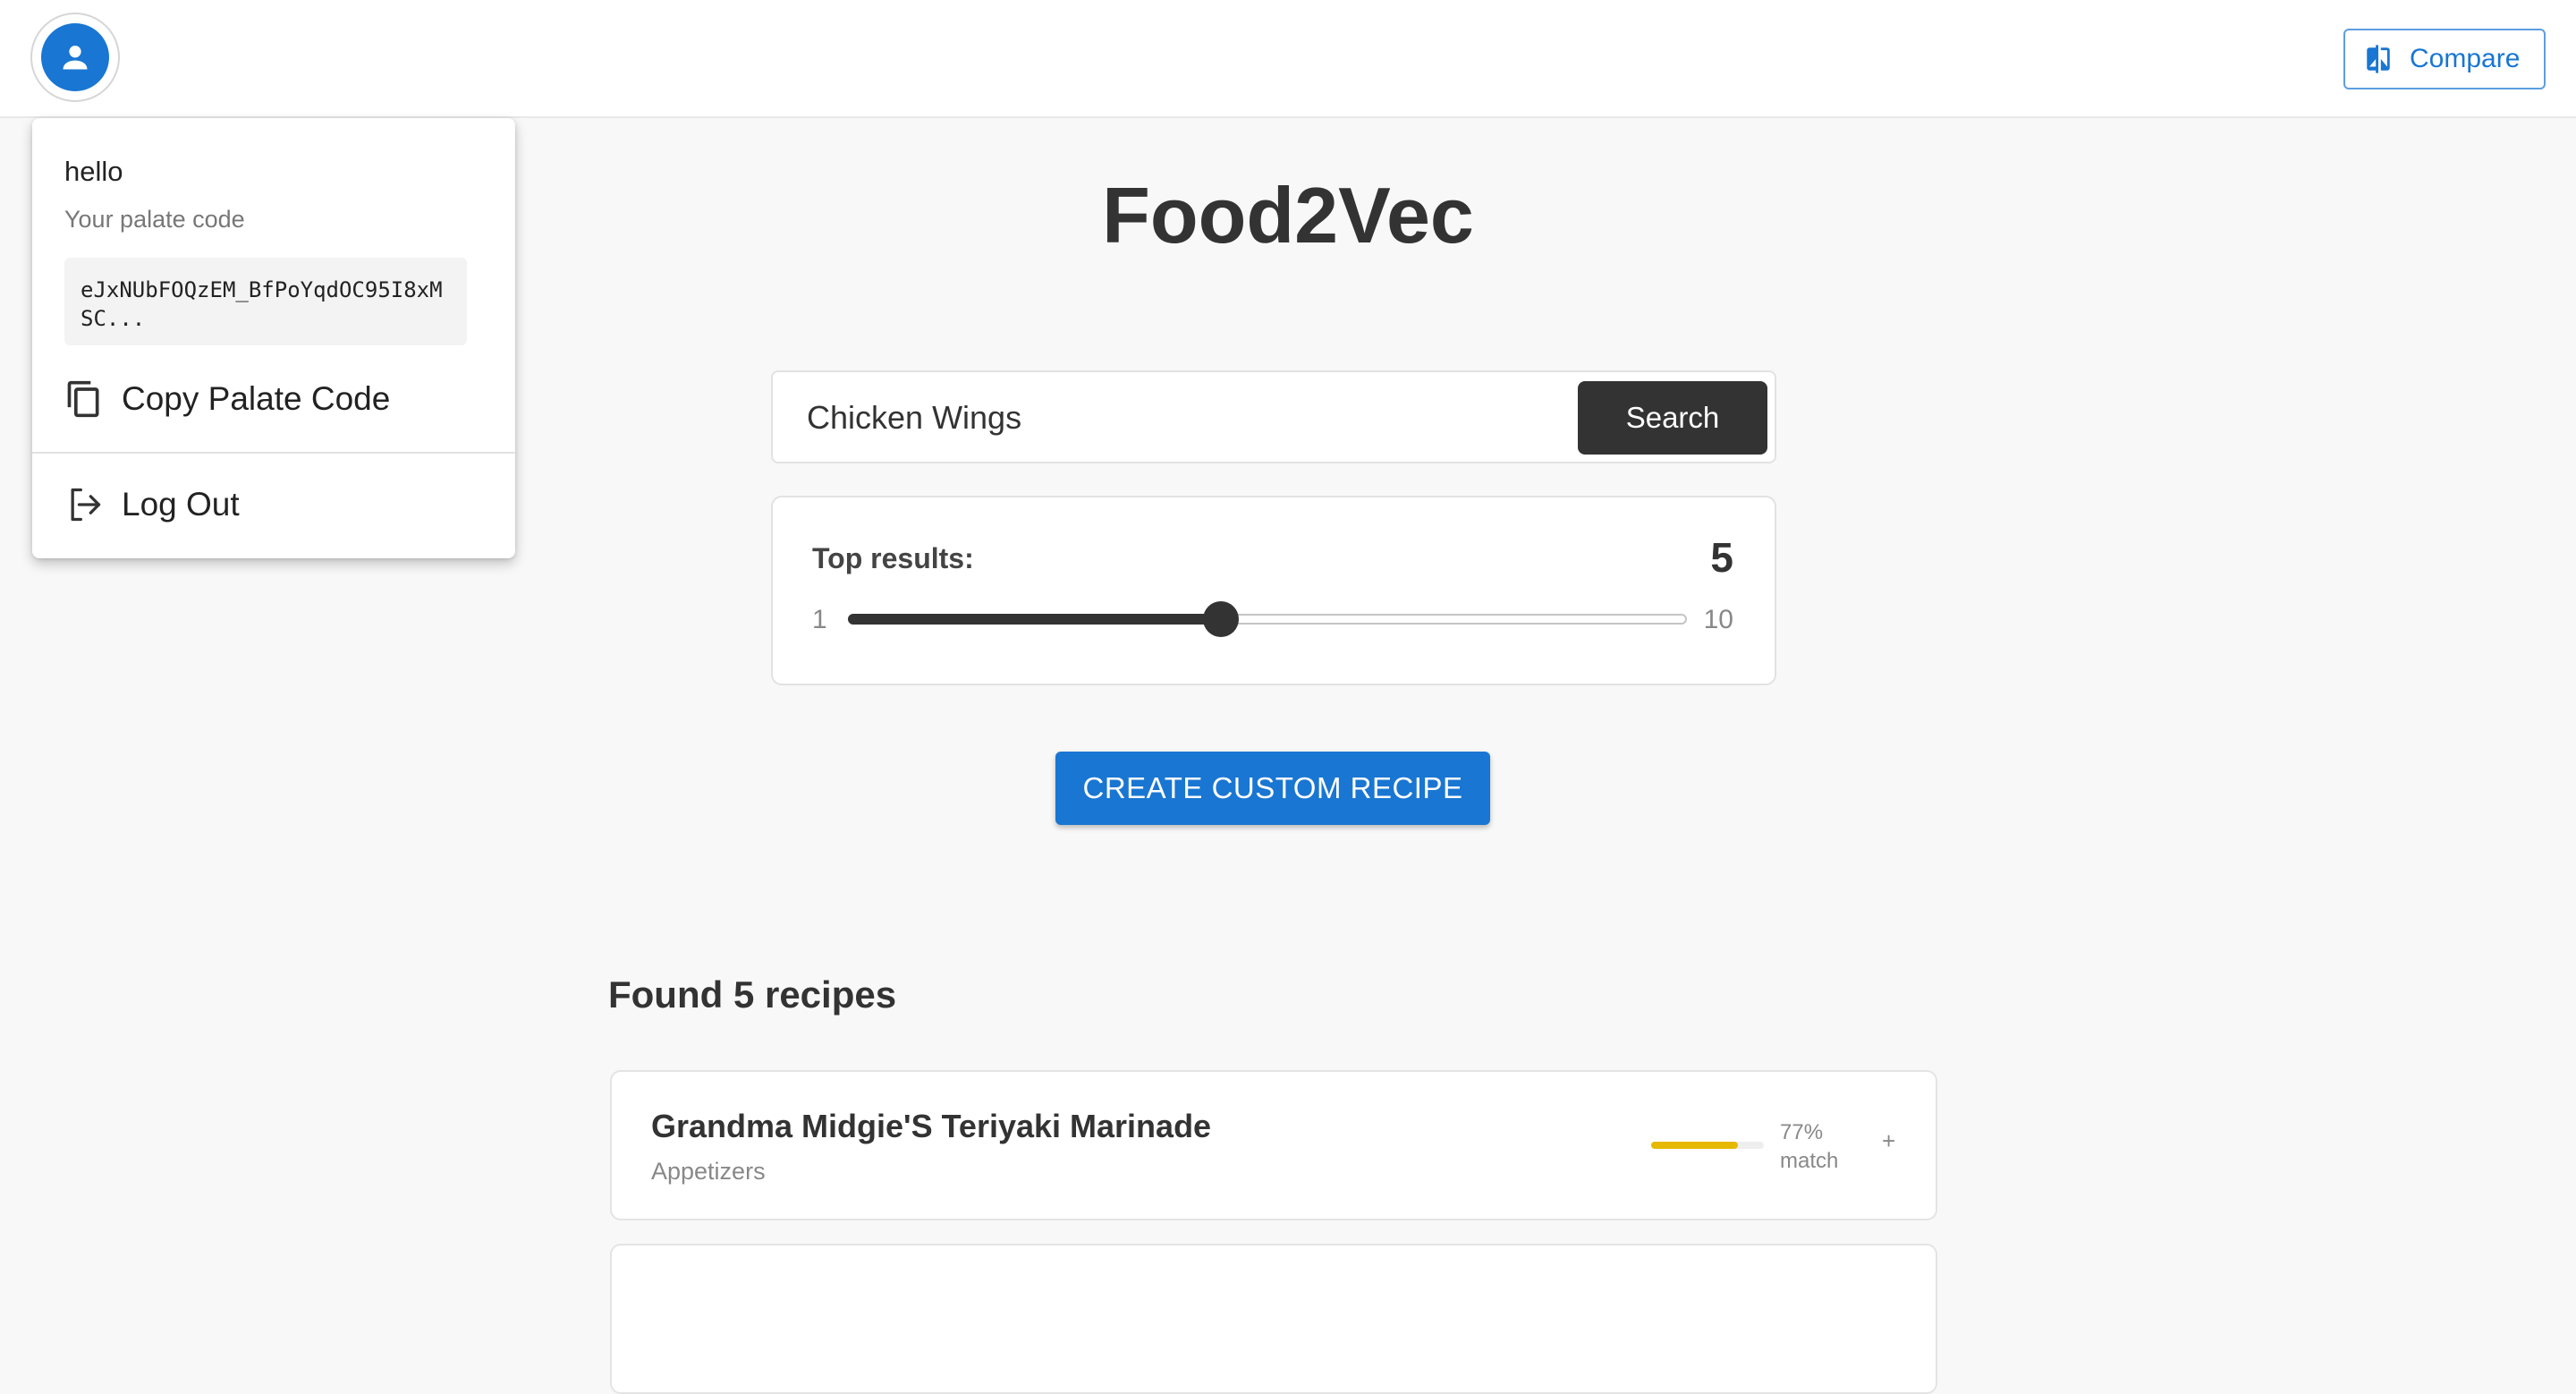 The height and width of the screenshot is (1394, 2576). What do you see at coordinates (1034, 619) in the screenshot?
I see `slider-fill` at bounding box center [1034, 619].